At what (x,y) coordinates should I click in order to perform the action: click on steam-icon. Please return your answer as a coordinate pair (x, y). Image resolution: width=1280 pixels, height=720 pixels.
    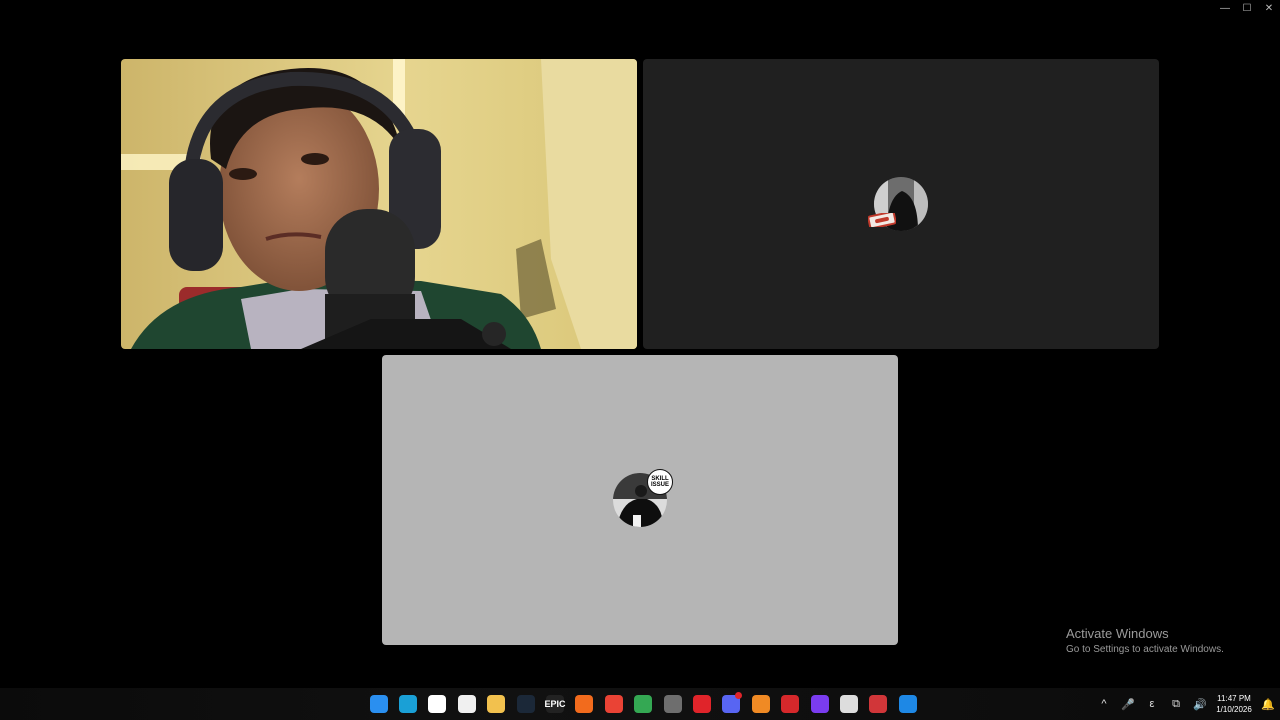
    Looking at the image, I should click on (525, 704).